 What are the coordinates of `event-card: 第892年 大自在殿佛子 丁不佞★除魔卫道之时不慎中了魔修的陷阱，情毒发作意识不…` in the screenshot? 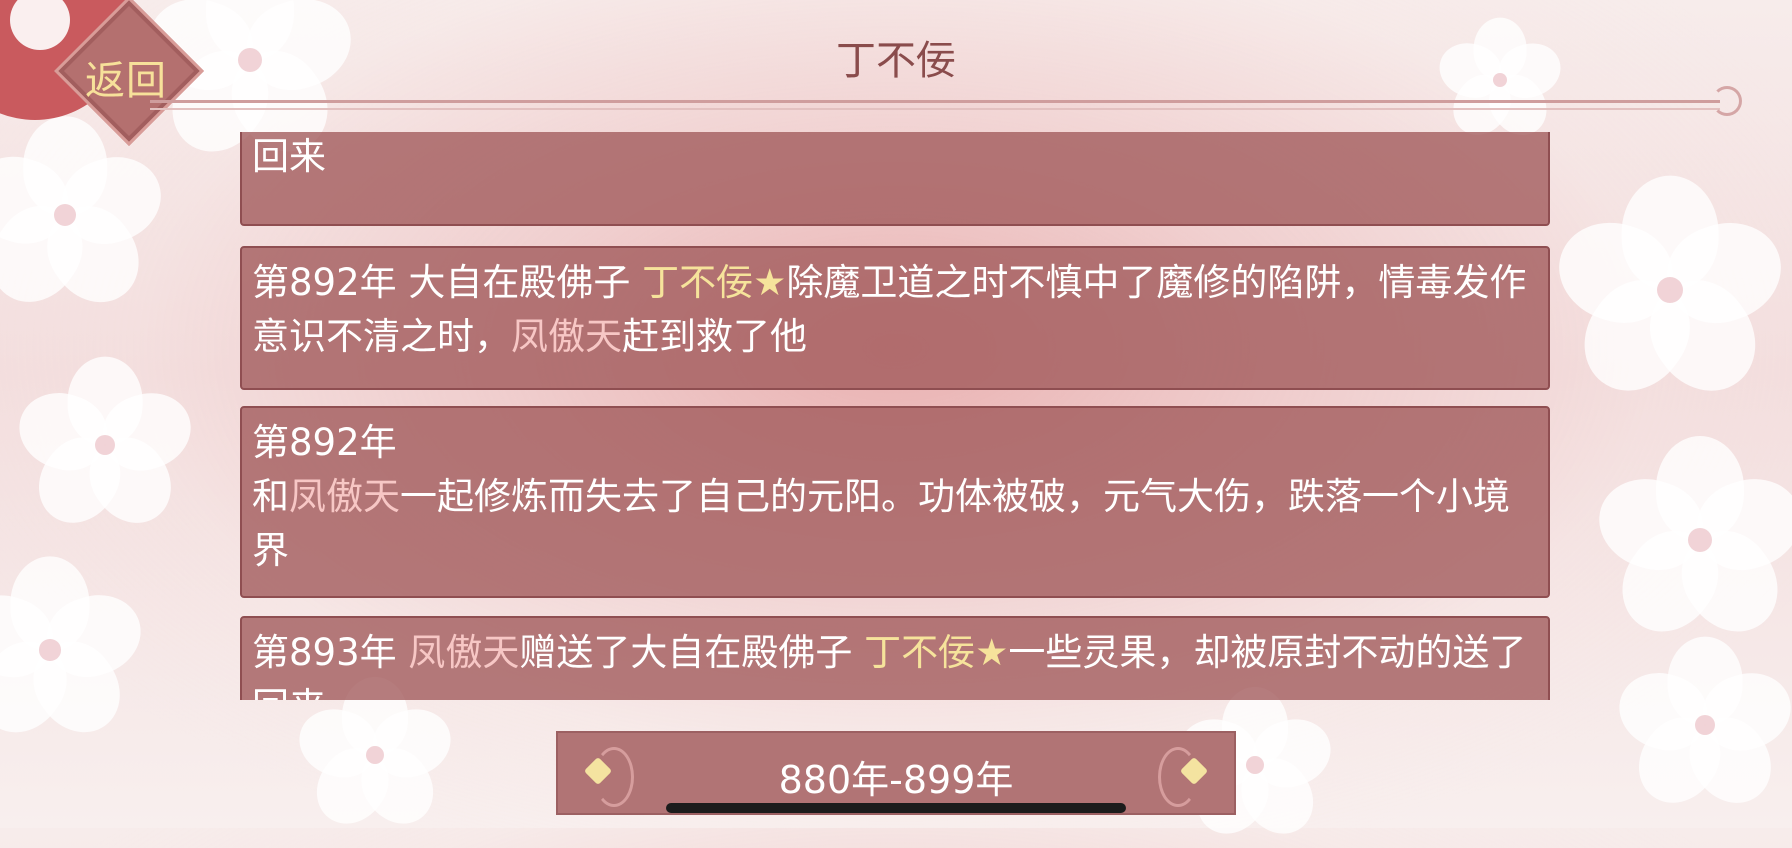 It's located at (895, 318).